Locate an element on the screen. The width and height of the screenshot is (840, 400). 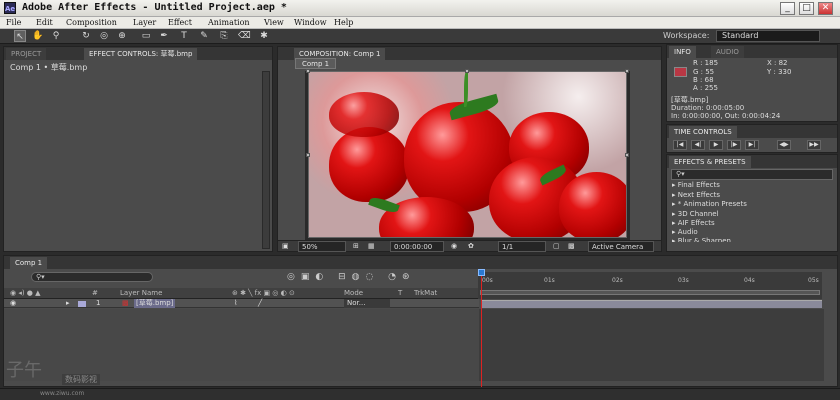
effects-item: ▸ 3D Channel is located at coordinates (695, 214).